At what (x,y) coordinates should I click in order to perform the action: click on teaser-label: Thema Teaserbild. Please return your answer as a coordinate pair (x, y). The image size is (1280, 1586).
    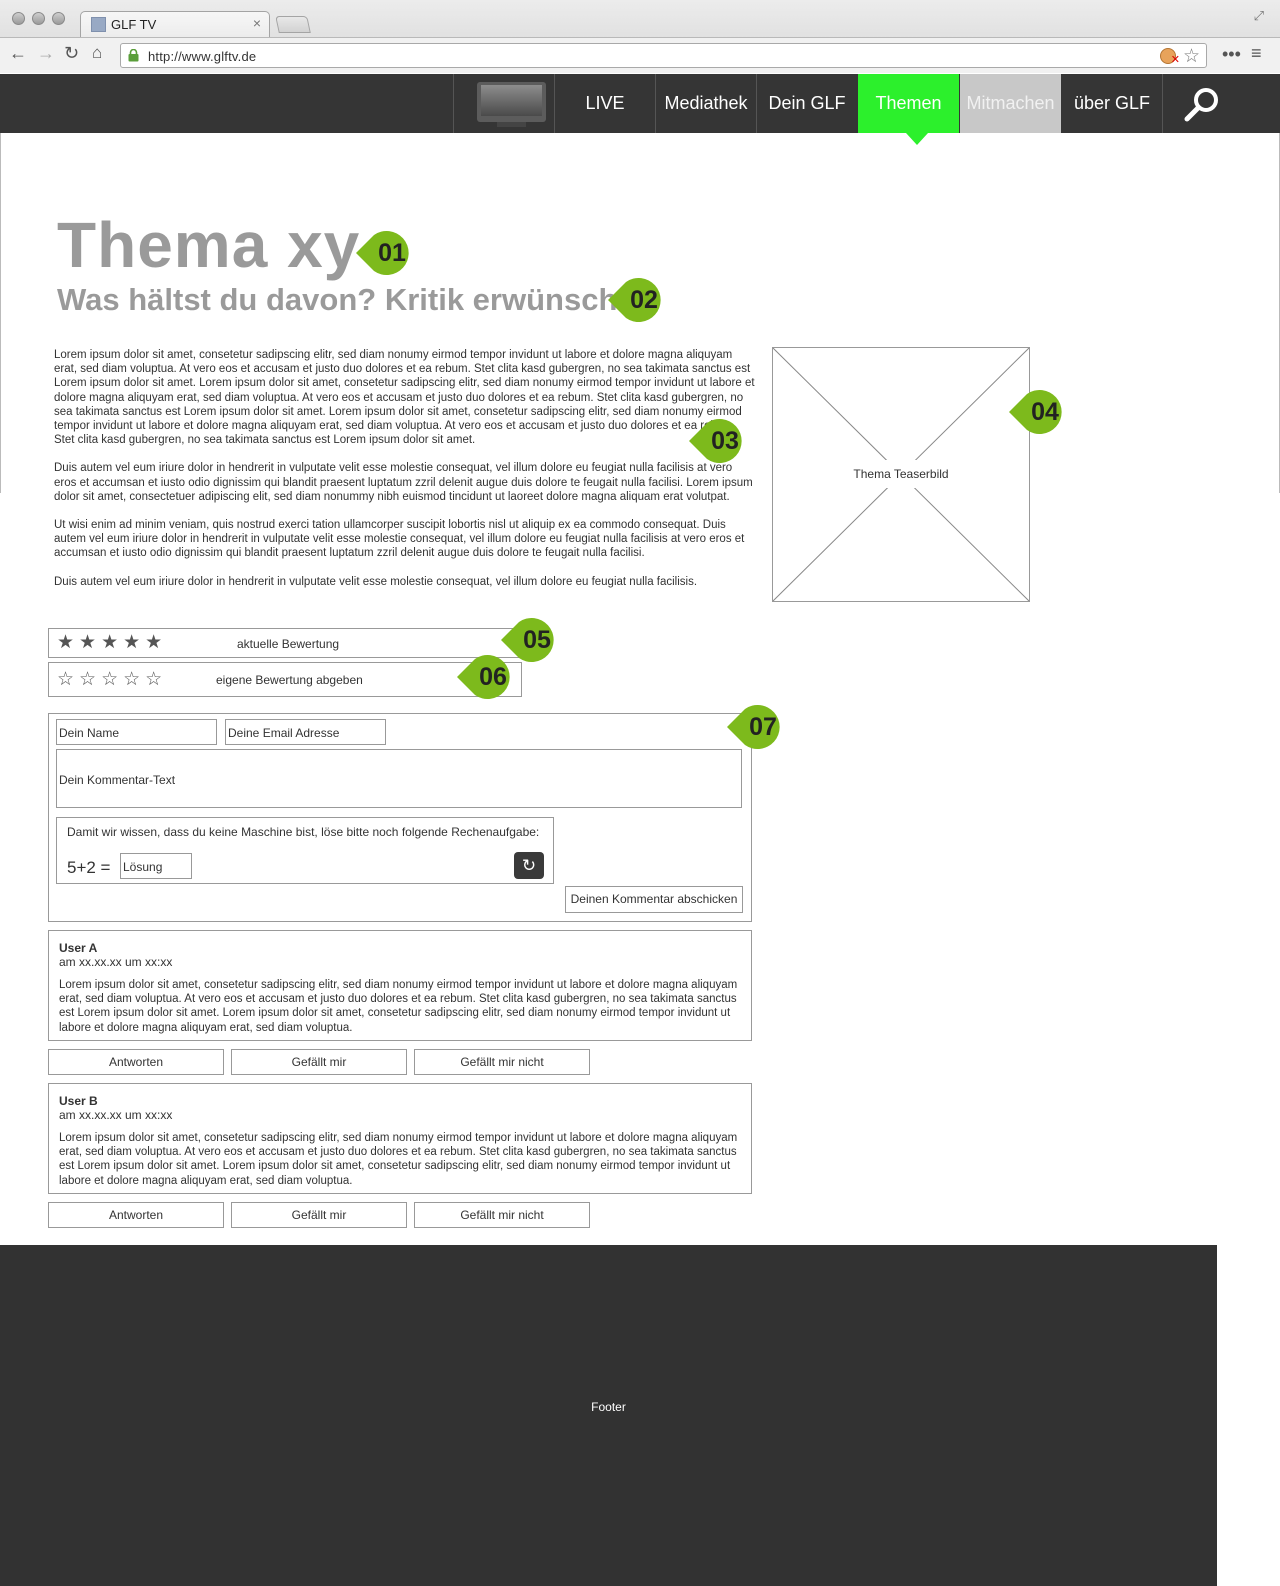
    Looking at the image, I should click on (901, 474).